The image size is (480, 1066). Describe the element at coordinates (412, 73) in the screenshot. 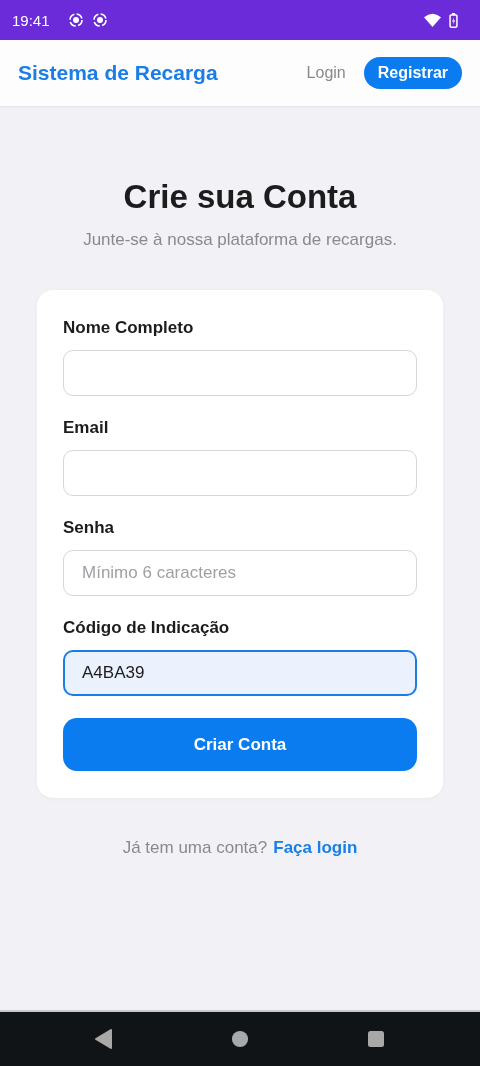

I see `register-button: Registrar` at that location.